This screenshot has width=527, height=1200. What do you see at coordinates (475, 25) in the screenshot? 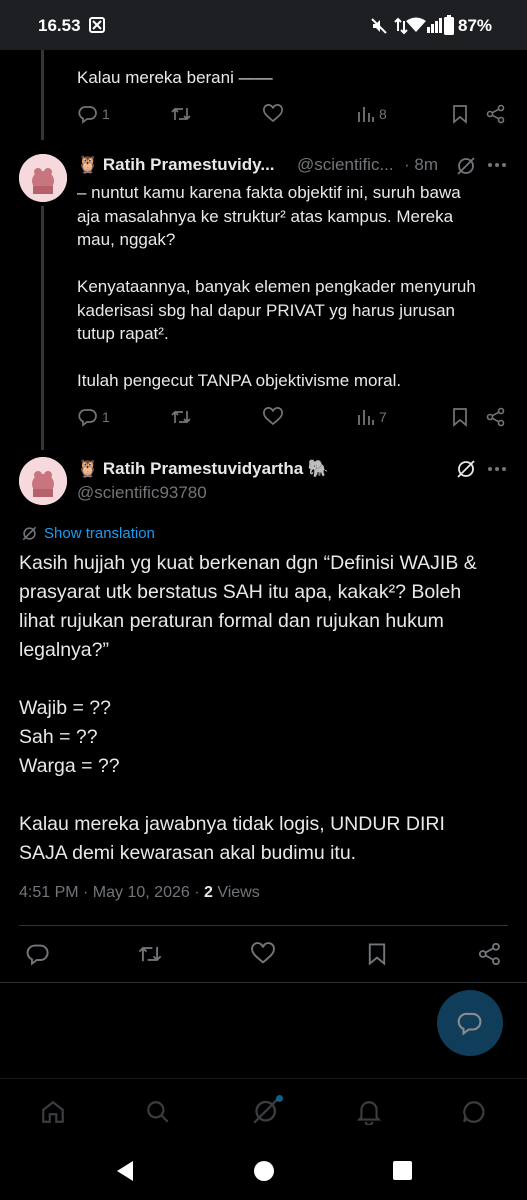
I see `battery-percent: 87%` at bounding box center [475, 25].